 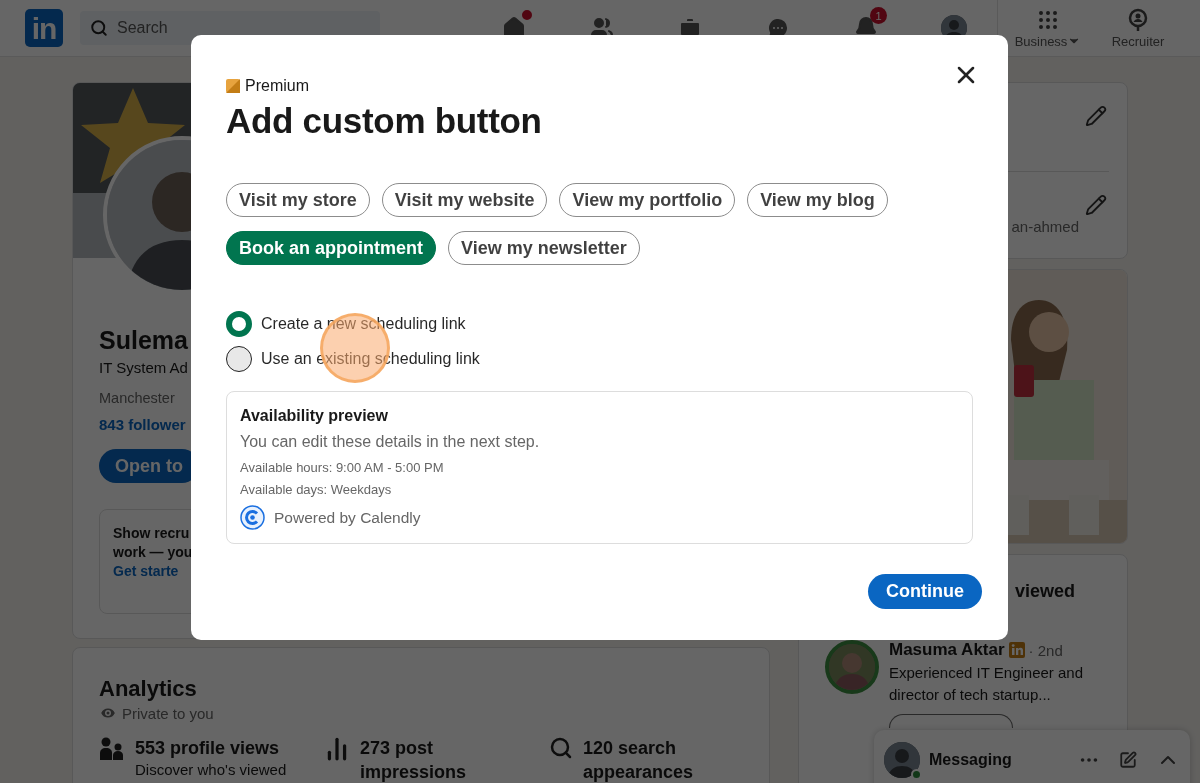 What do you see at coordinates (168, 713) in the screenshot?
I see `privacy-note: Private to you` at bounding box center [168, 713].